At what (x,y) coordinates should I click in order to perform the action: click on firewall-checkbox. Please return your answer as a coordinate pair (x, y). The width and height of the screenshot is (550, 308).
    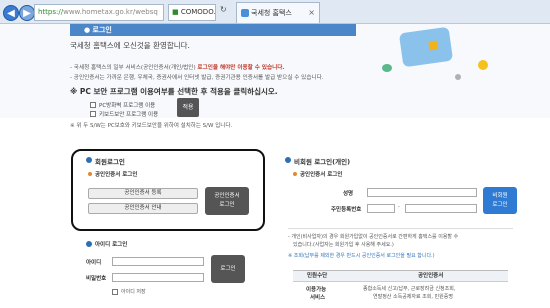
    Looking at the image, I should click on (93, 105).